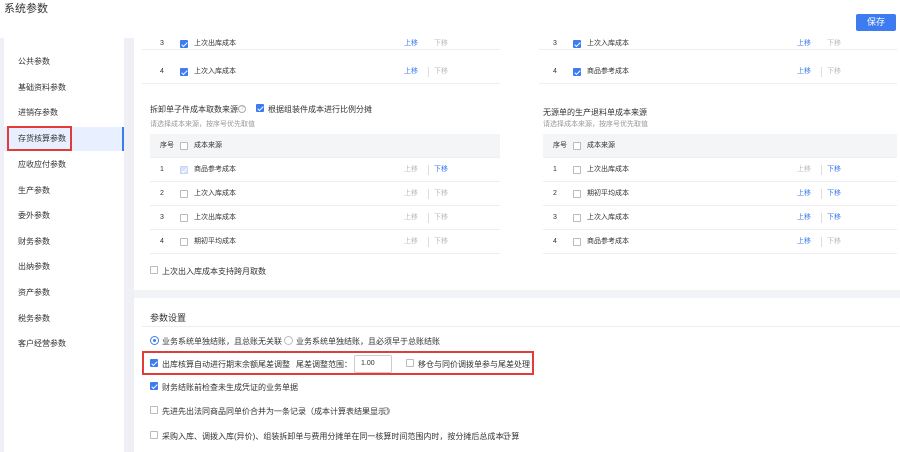 The width and height of the screenshot is (900, 452). Describe the element at coordinates (325, 170) in the screenshot. I see `table-row: 1 商品参考成本 上移 下移` at that location.